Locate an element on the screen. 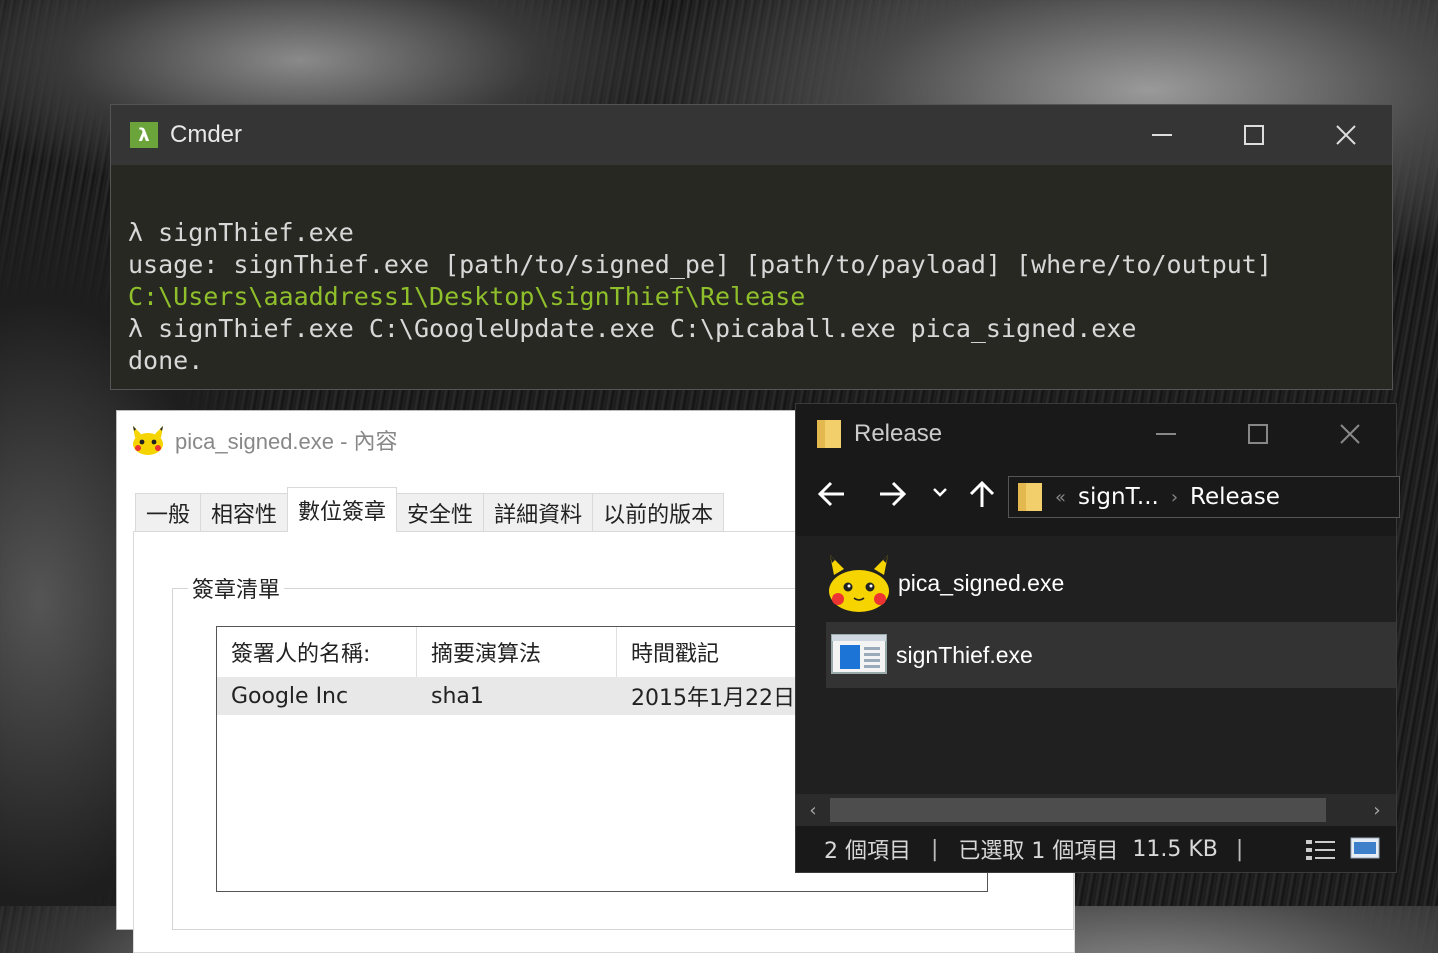 This screenshot has height=953, width=1438. address-bar: « signT... › Release is located at coordinates (1204, 497).